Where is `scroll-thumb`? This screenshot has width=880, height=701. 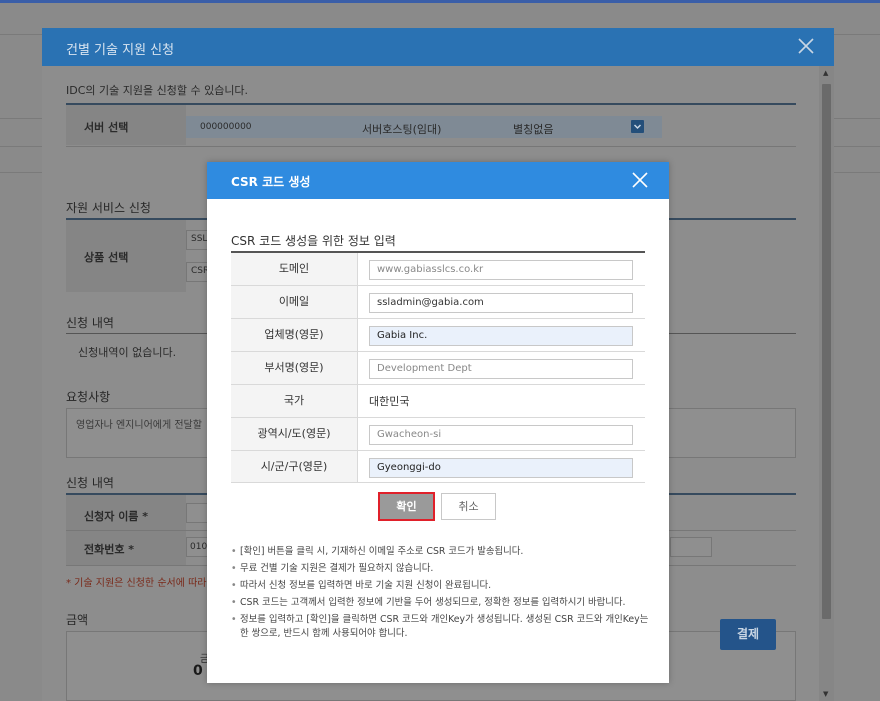
scroll-thumb is located at coordinates (826, 351).